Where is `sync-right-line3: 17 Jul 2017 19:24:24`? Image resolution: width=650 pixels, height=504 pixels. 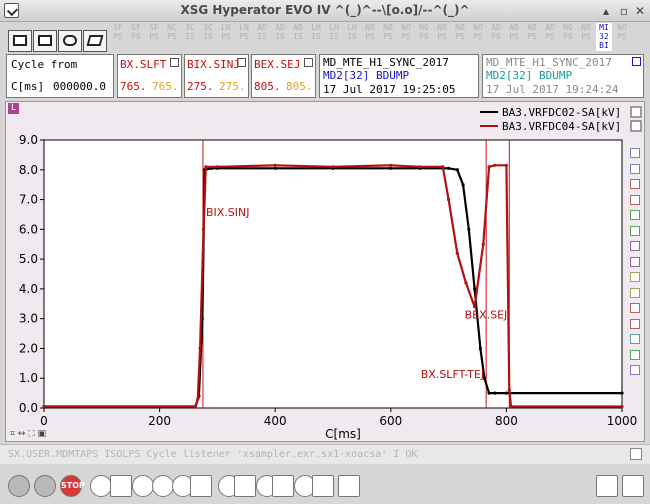
sync-right-line3: 17 Jul 2017 19:24:24 is located at coordinates (552, 89).